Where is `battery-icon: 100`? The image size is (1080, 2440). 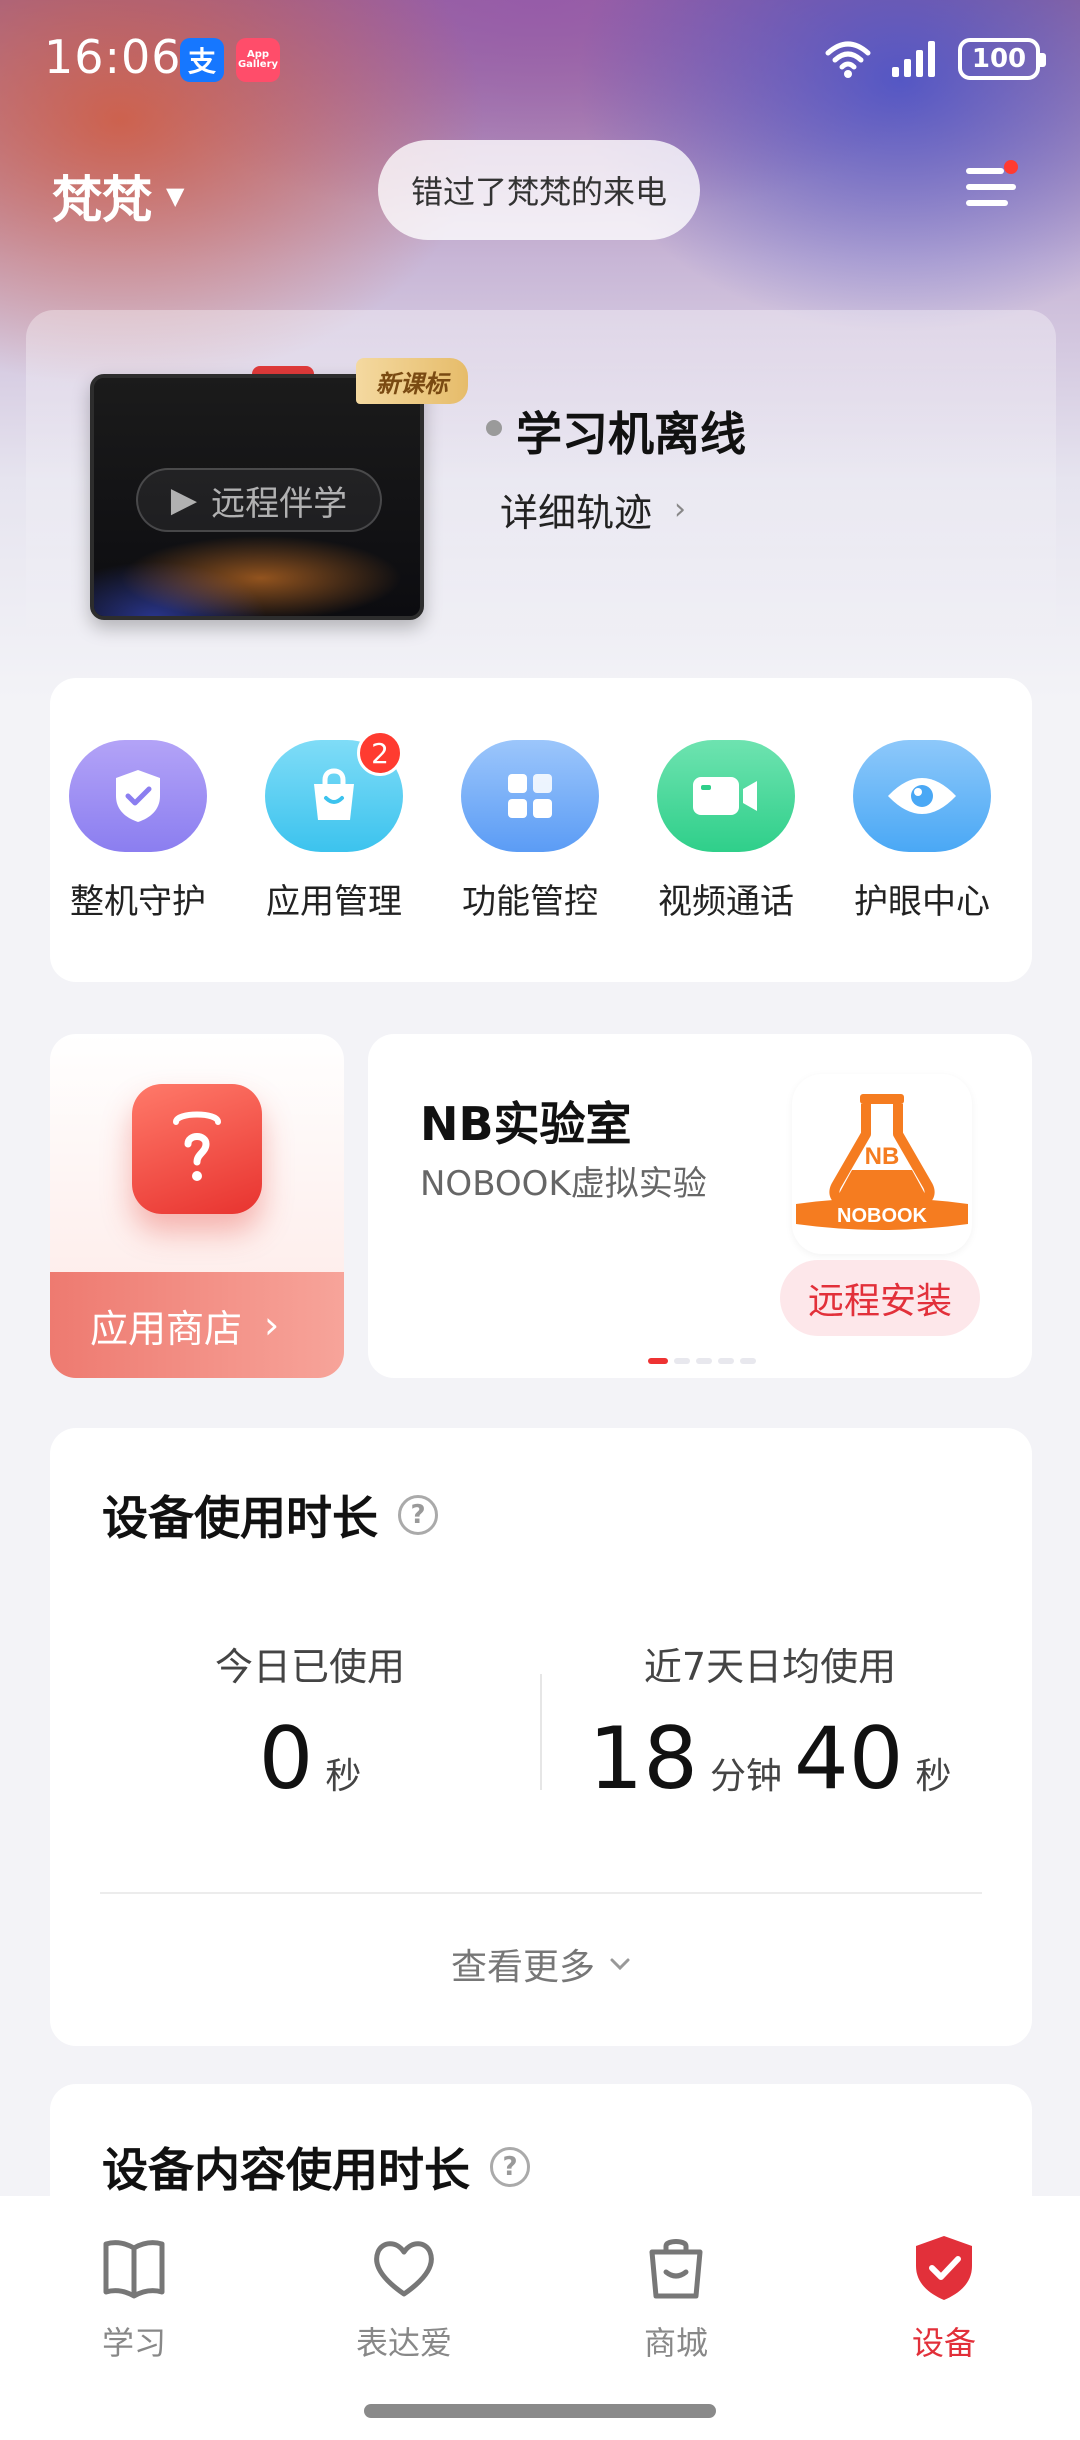
battery-icon: 100 is located at coordinates (1002, 59).